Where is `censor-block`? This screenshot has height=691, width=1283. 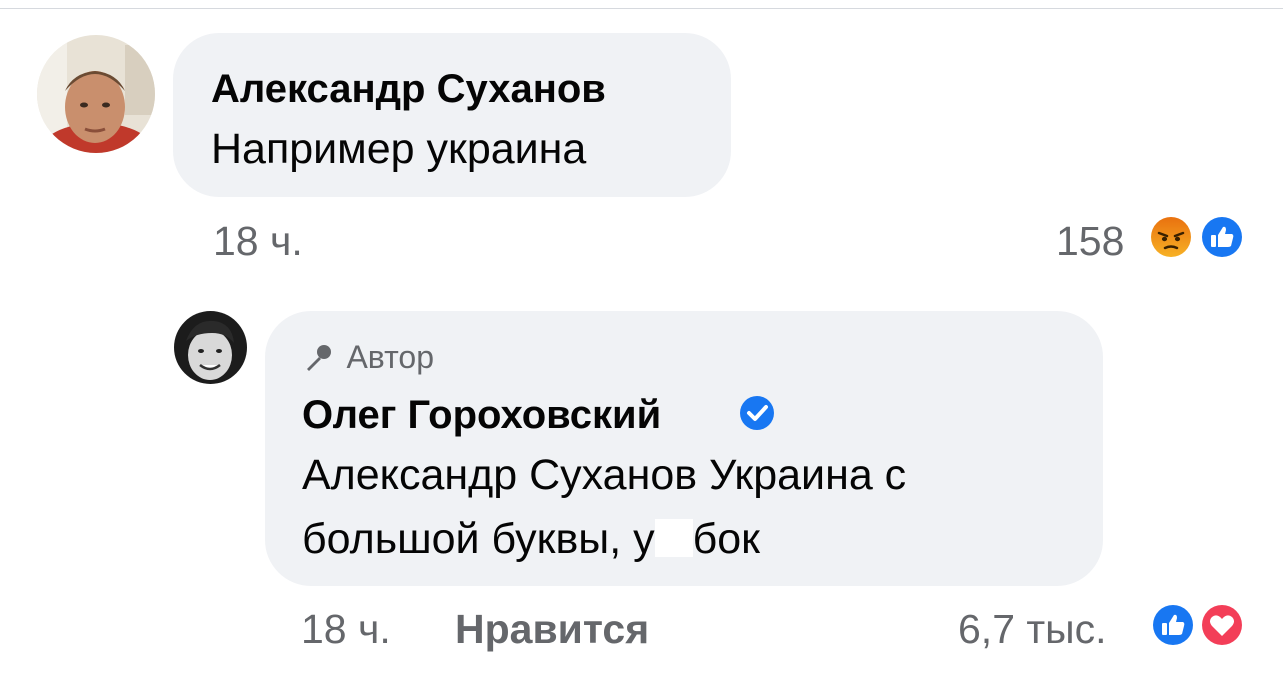 censor-block is located at coordinates (673, 538).